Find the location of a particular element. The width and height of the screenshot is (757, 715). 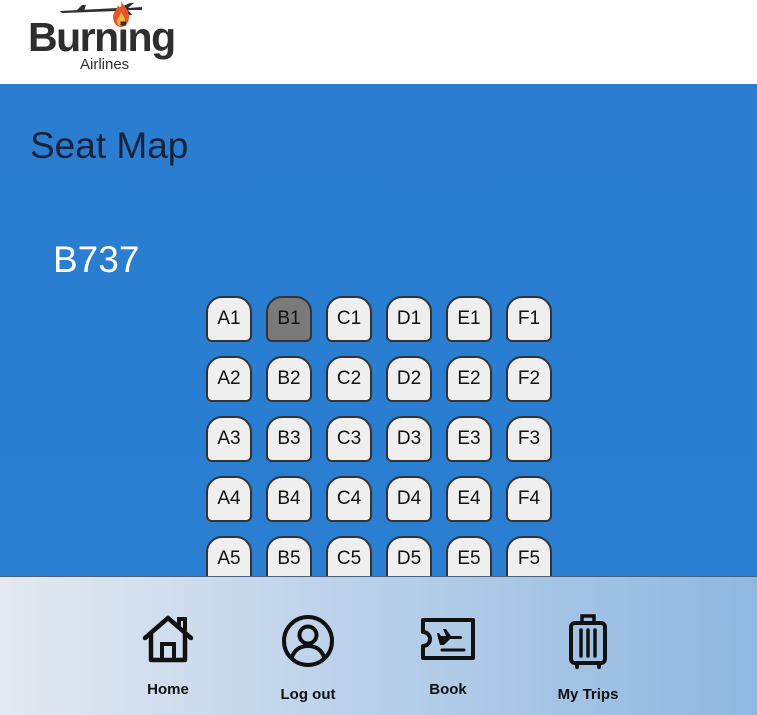

page-title: Seat Map is located at coordinates (109, 145).